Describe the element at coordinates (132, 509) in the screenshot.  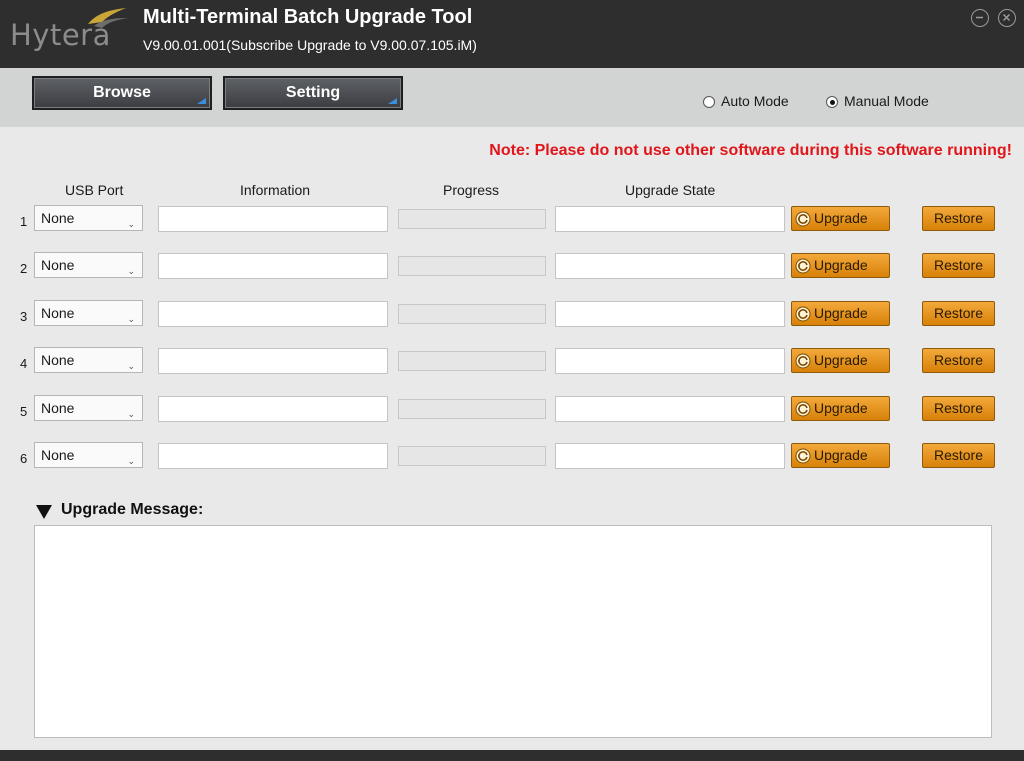
I see `upgrade-message-label: Upgrade Message:` at that location.